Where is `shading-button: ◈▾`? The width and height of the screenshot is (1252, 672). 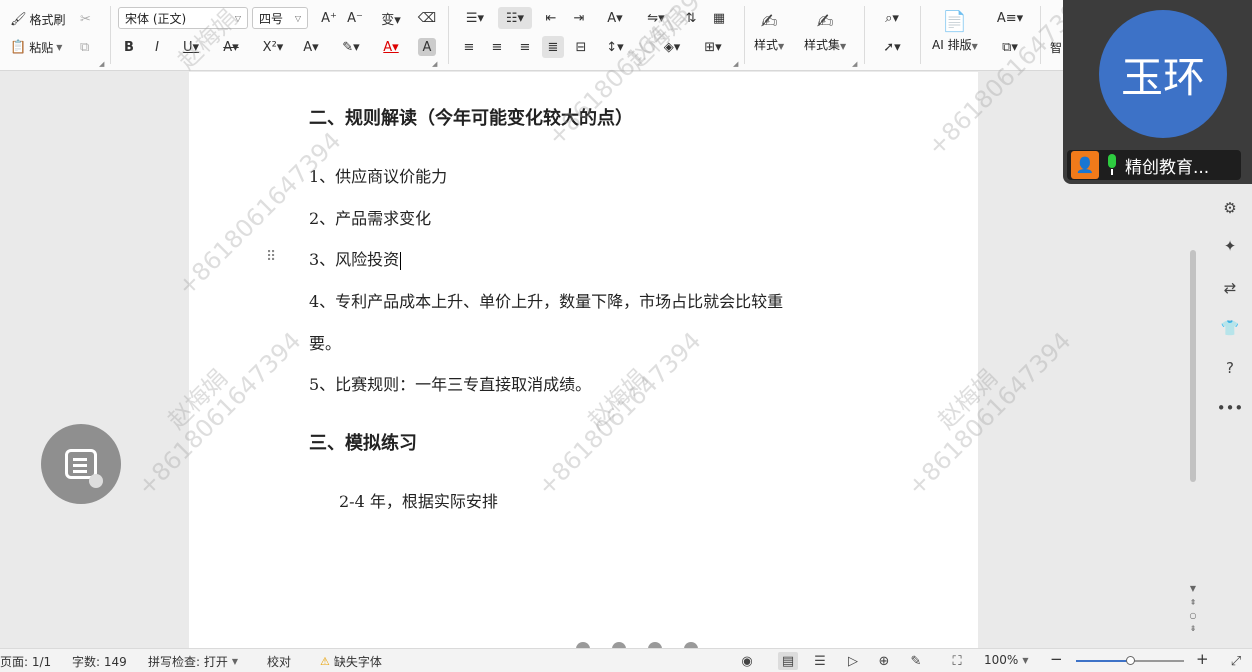 shading-button: ◈▾ is located at coordinates (672, 47).